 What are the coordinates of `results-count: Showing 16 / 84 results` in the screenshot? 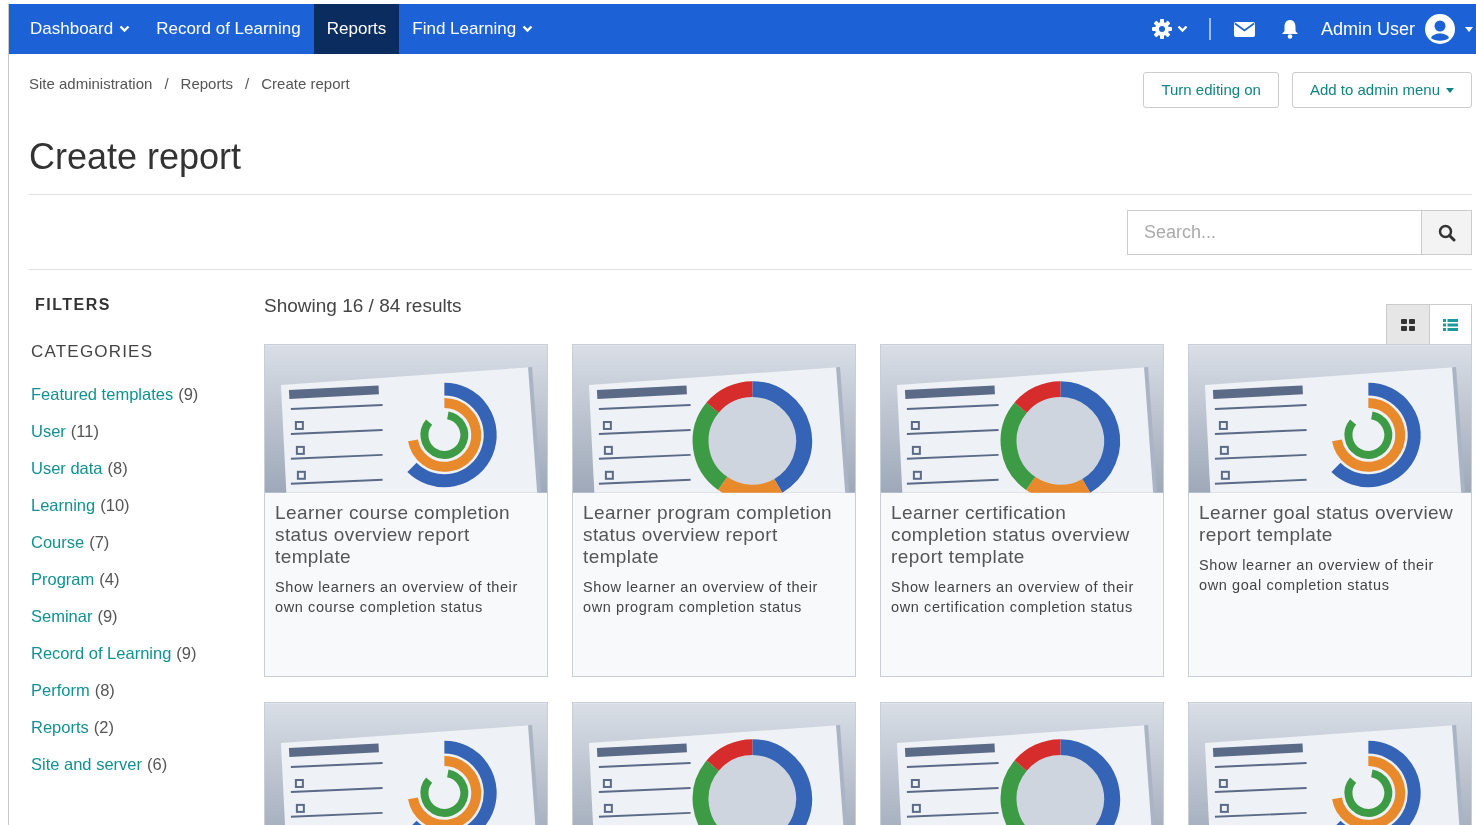 It's located at (363, 306).